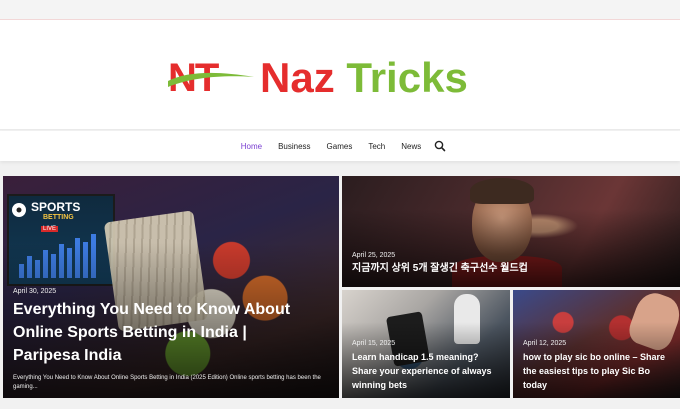  What do you see at coordinates (376, 146) in the screenshot?
I see `nav-item-tech: Tech` at bounding box center [376, 146].